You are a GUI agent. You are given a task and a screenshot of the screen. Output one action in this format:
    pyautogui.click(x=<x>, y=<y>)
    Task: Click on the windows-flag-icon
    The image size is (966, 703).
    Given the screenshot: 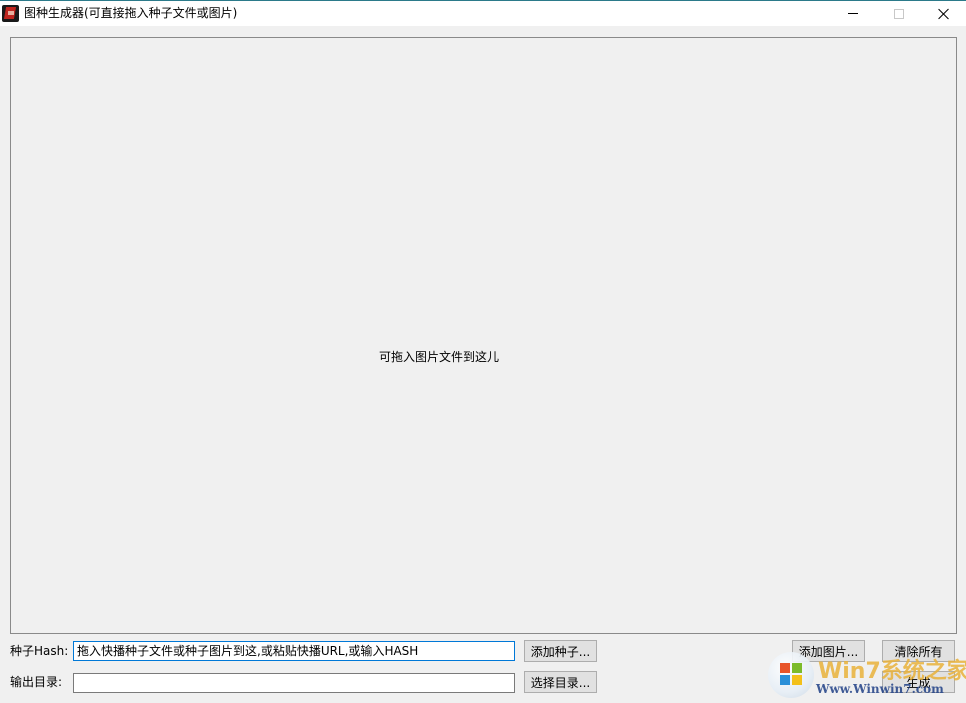 What is the action you would take?
    pyautogui.click(x=791, y=674)
    